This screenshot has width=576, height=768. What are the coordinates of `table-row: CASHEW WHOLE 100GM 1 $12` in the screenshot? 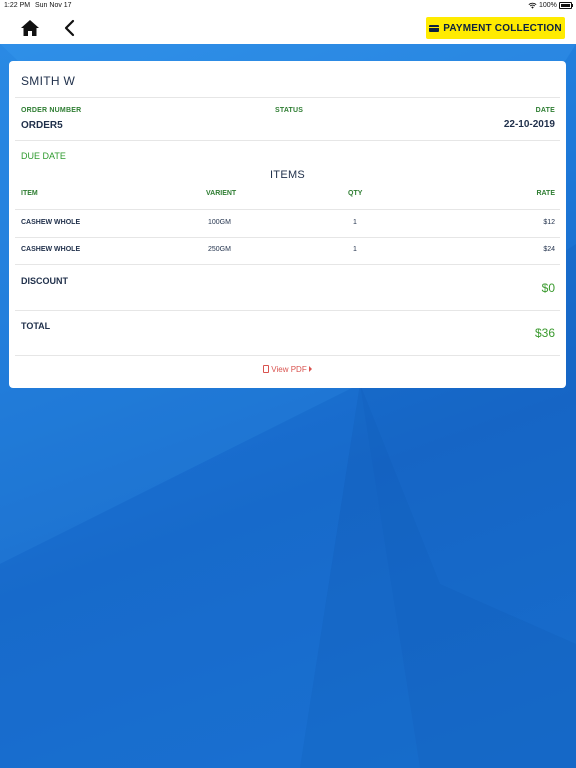 It's located at (287, 223).